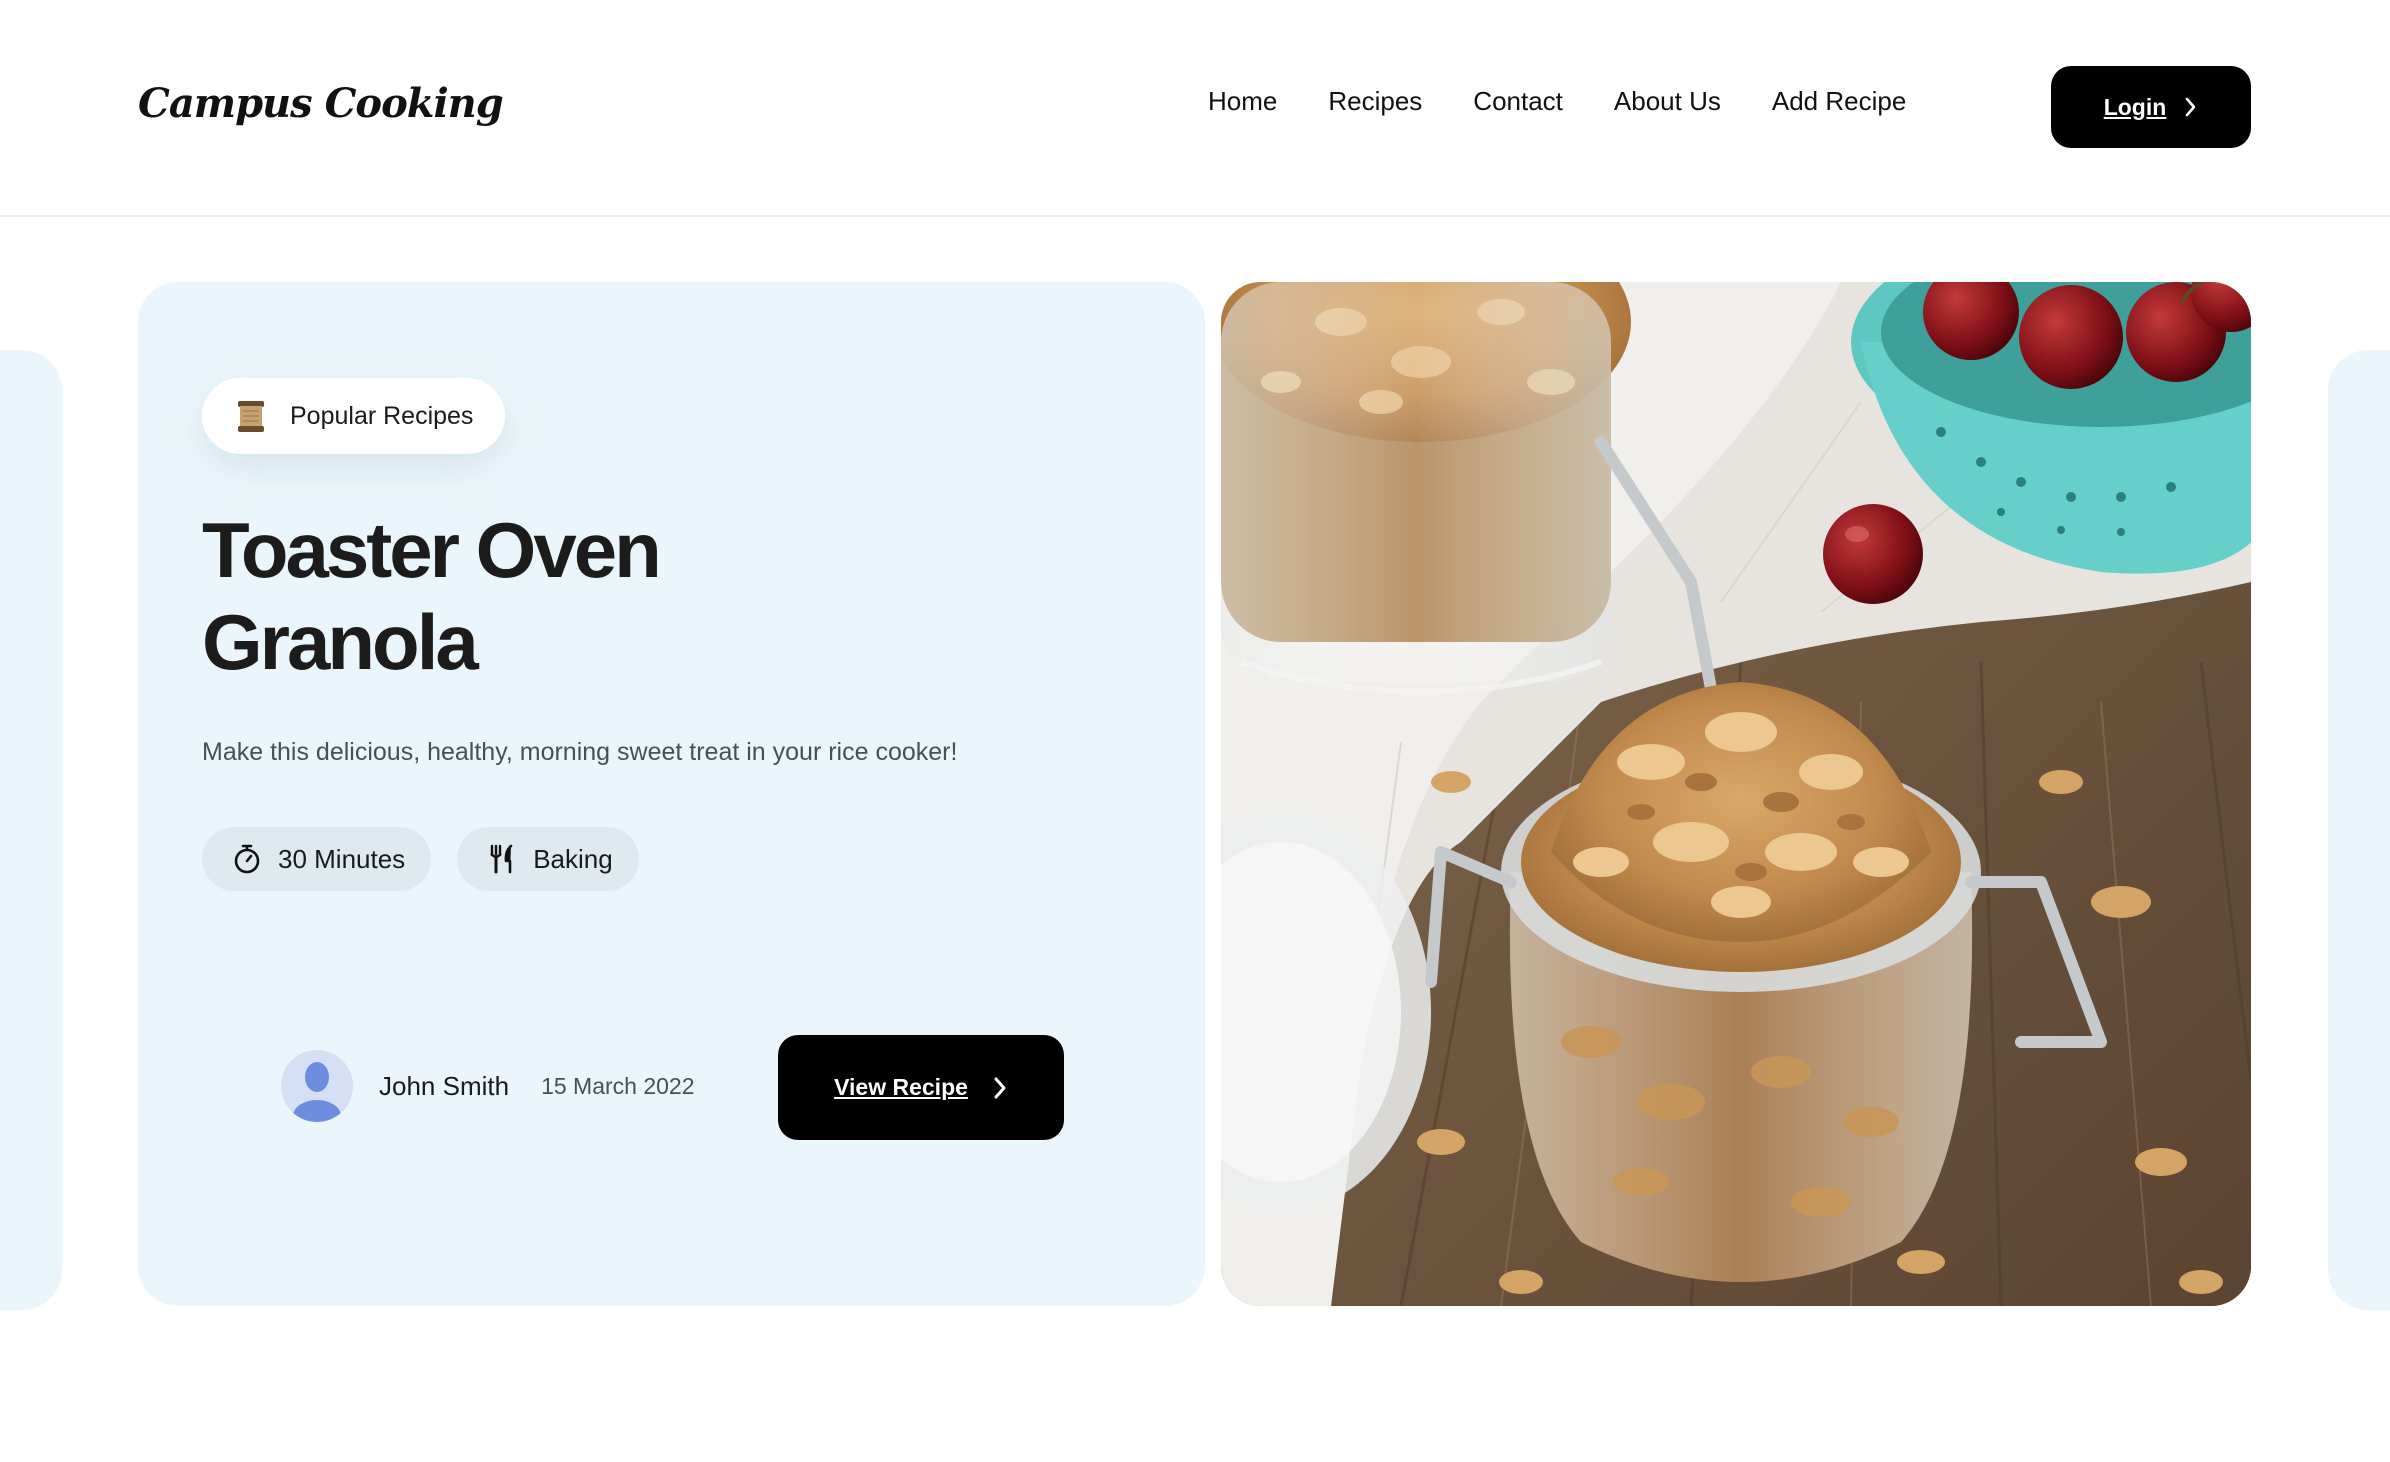 This screenshot has width=2390, height=1462. I want to click on recipe-title: Toaster Oven Granola, so click(552, 596).